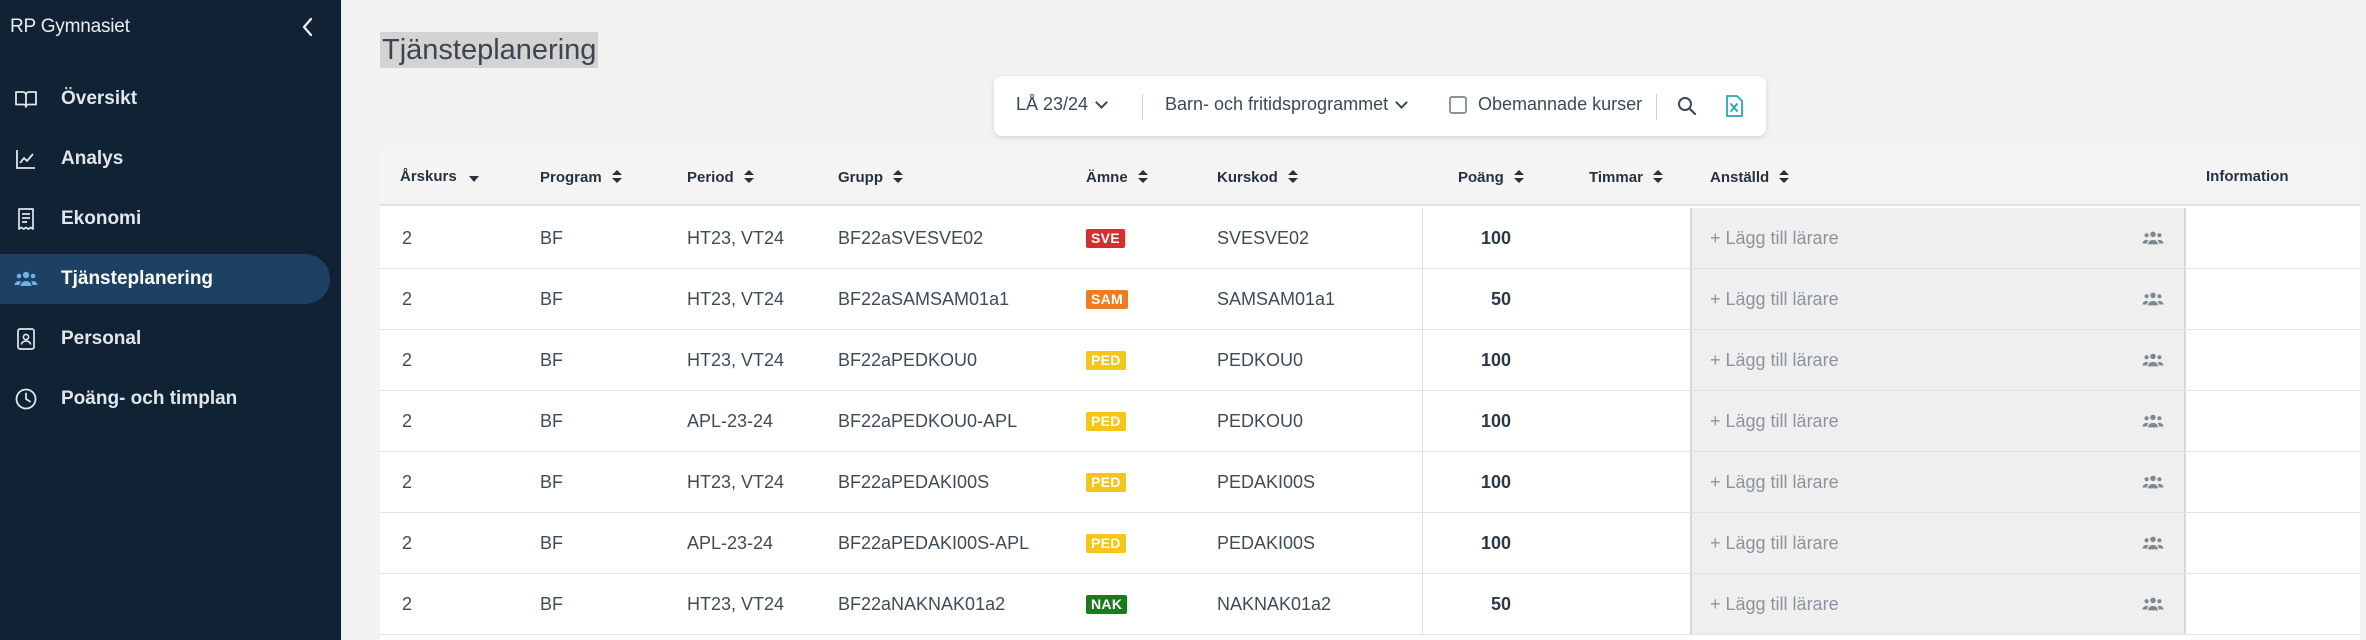  Describe the element at coordinates (165, 339) in the screenshot. I see `sidebar-item-personal: Personal` at that location.